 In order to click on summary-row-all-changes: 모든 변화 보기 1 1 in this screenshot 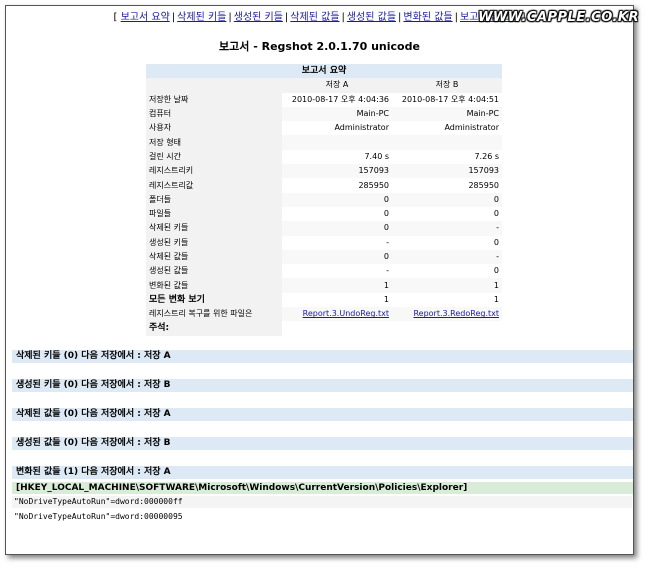, I will do `click(324, 300)`.